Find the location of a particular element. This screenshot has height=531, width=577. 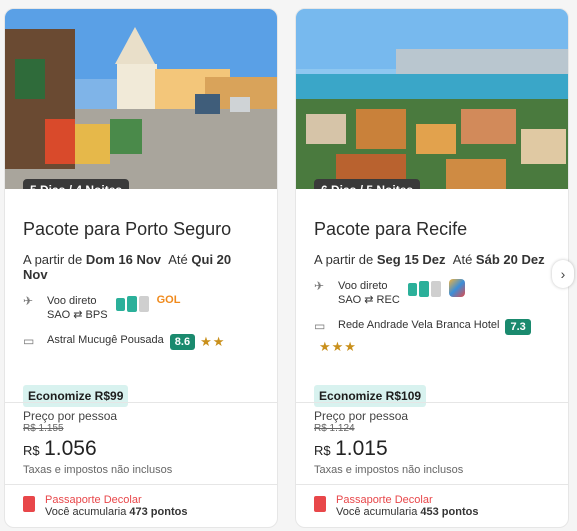

flight-info: ✈ Voo direto SAO ⇄ BPS GOL is located at coordinates (141, 308).